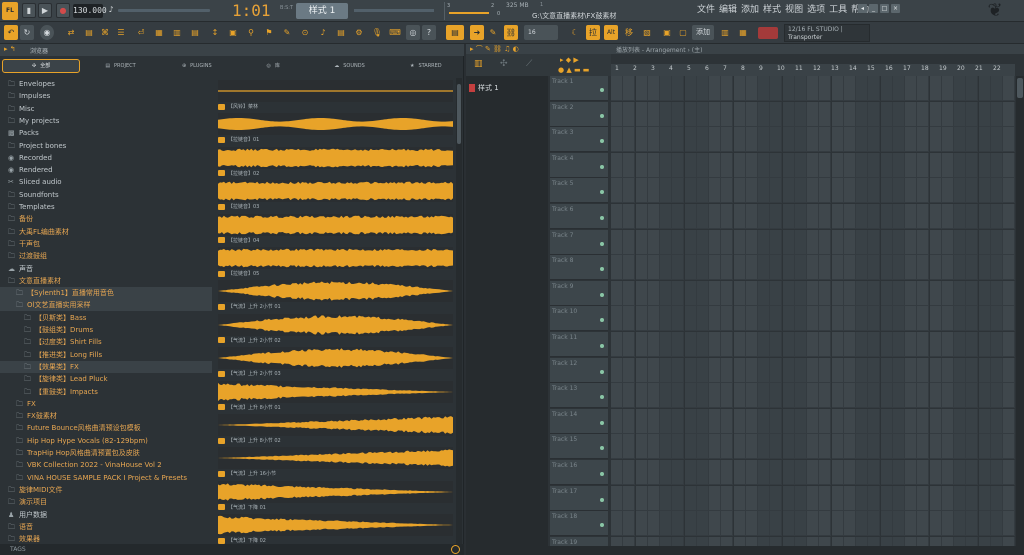 Image resolution: width=1024 pixels, height=555 pixels. What do you see at coordinates (164, 10) in the screenshot?
I see `master-pitch-slider` at bounding box center [164, 10].